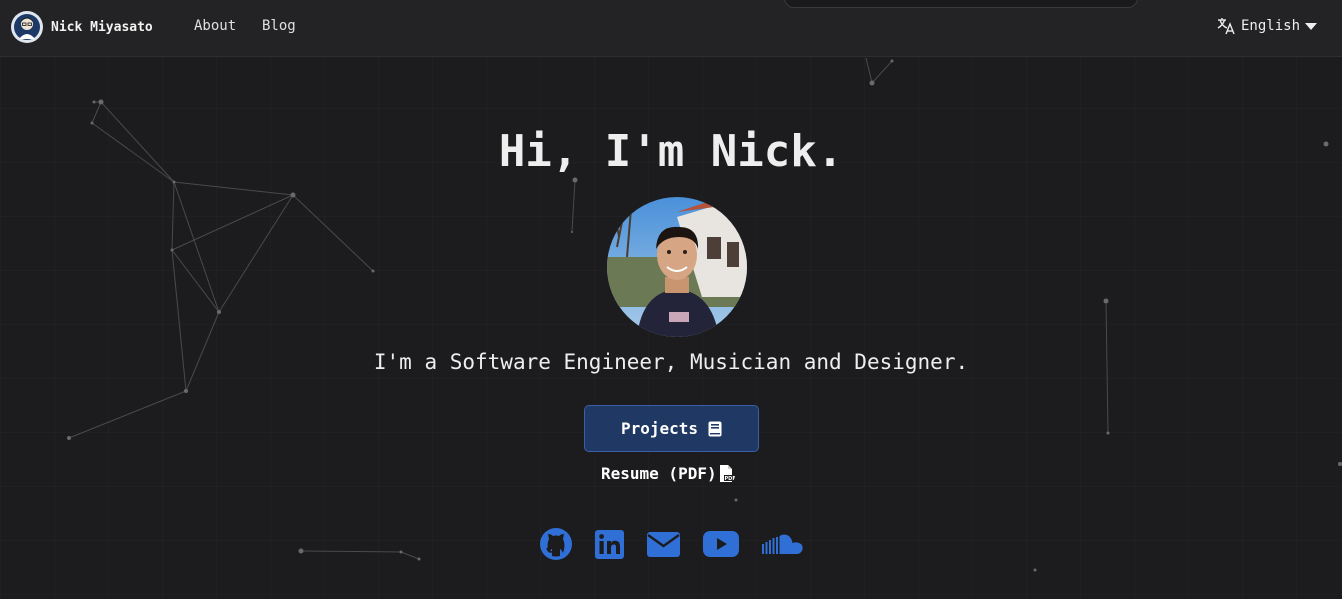 Image resolution: width=1342 pixels, height=599 pixels. I want to click on projects-button: Projects, so click(671, 428).